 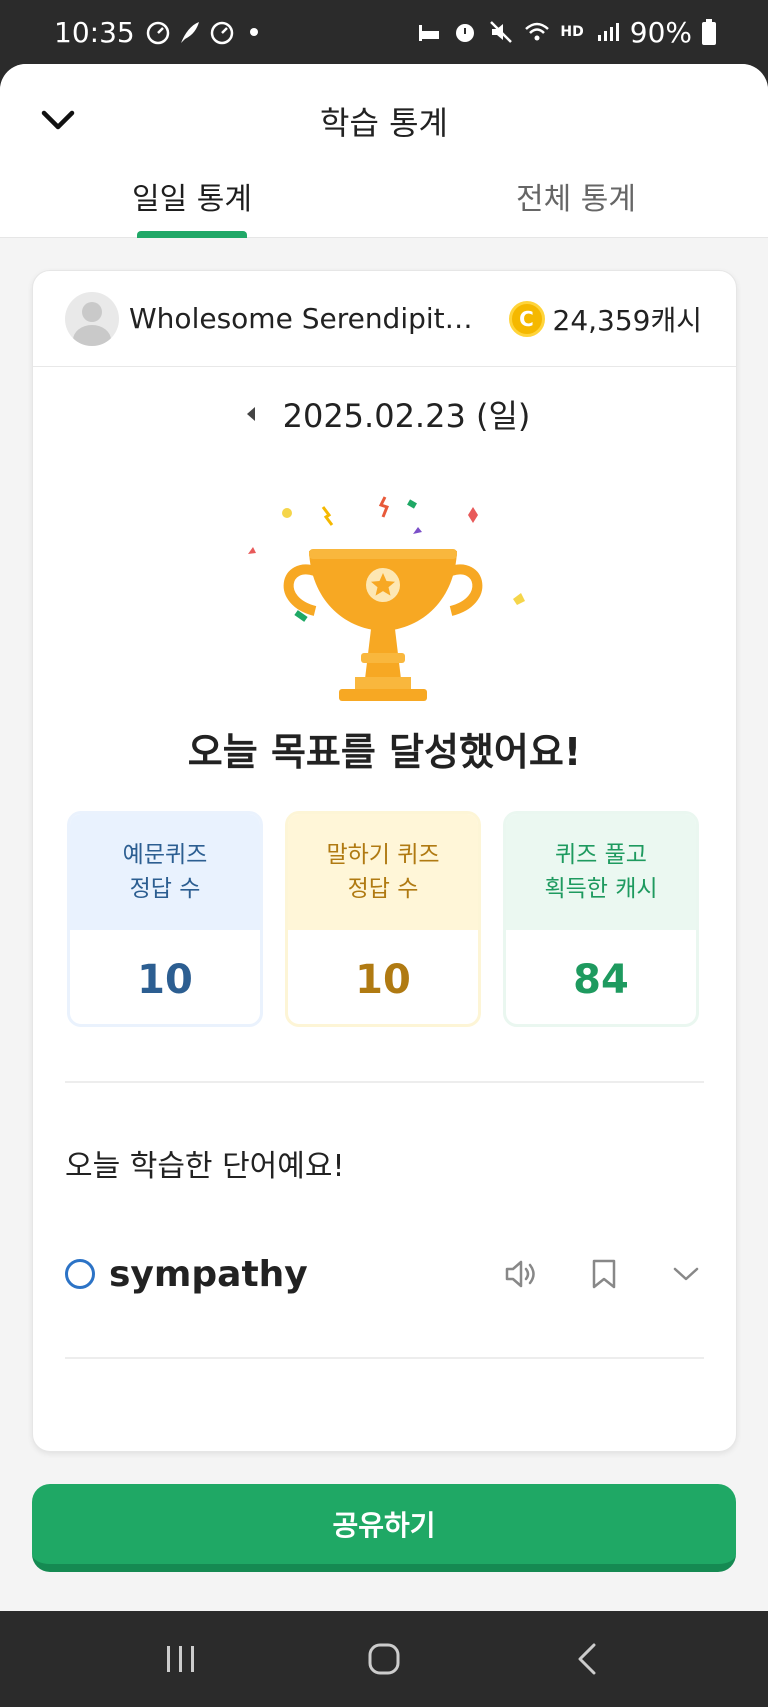 What do you see at coordinates (608, 32) in the screenshot?
I see `signal-icon` at bounding box center [608, 32].